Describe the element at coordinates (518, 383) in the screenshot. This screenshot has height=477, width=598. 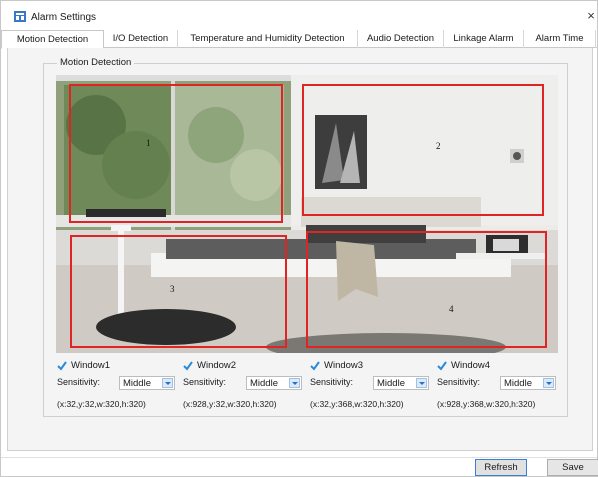
I see `window4-sensitivity-value: Middle` at that location.